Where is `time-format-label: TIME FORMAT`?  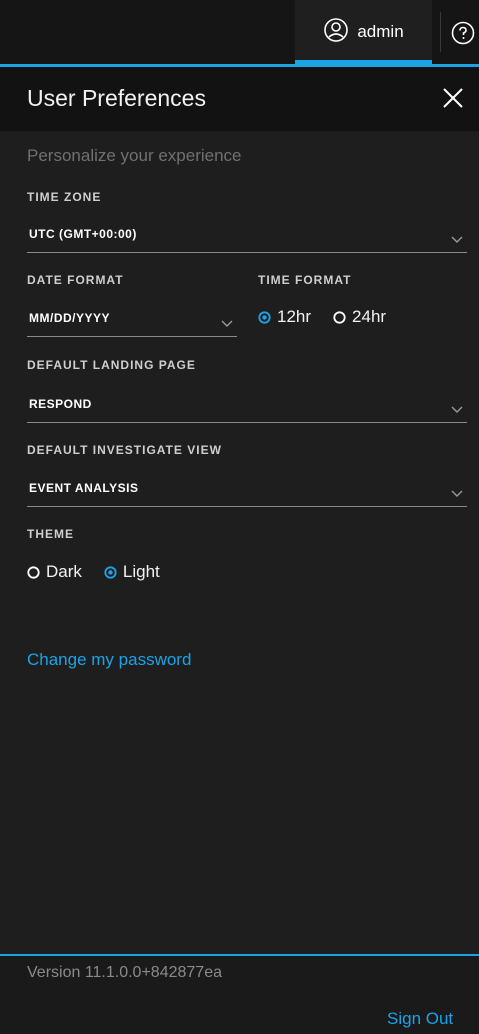 time-format-label: TIME FORMAT is located at coordinates (305, 280).